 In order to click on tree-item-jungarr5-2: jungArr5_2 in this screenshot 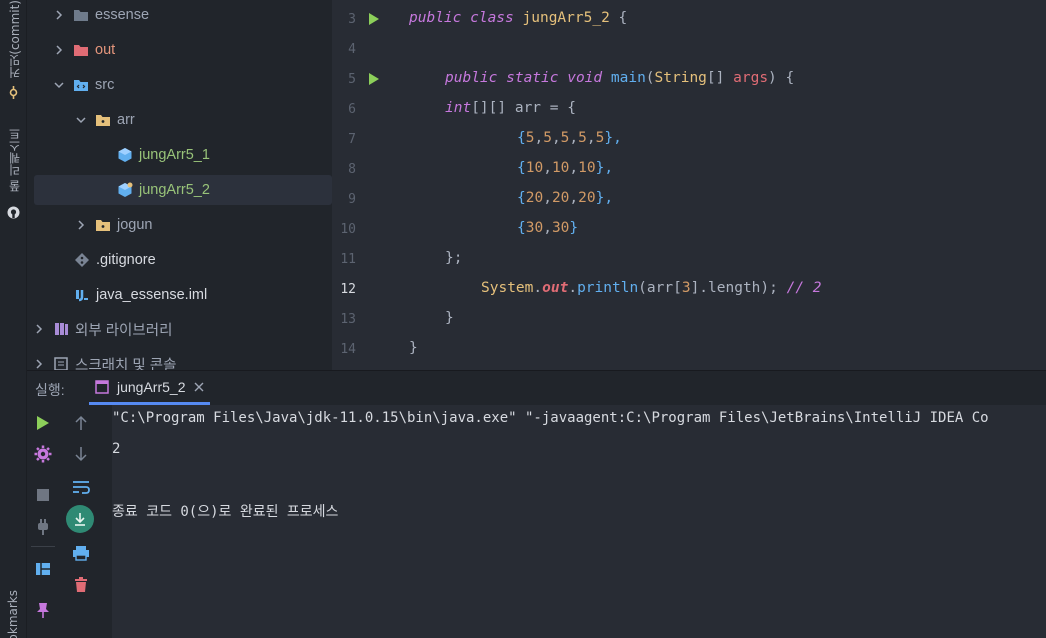, I will do `click(183, 190)`.